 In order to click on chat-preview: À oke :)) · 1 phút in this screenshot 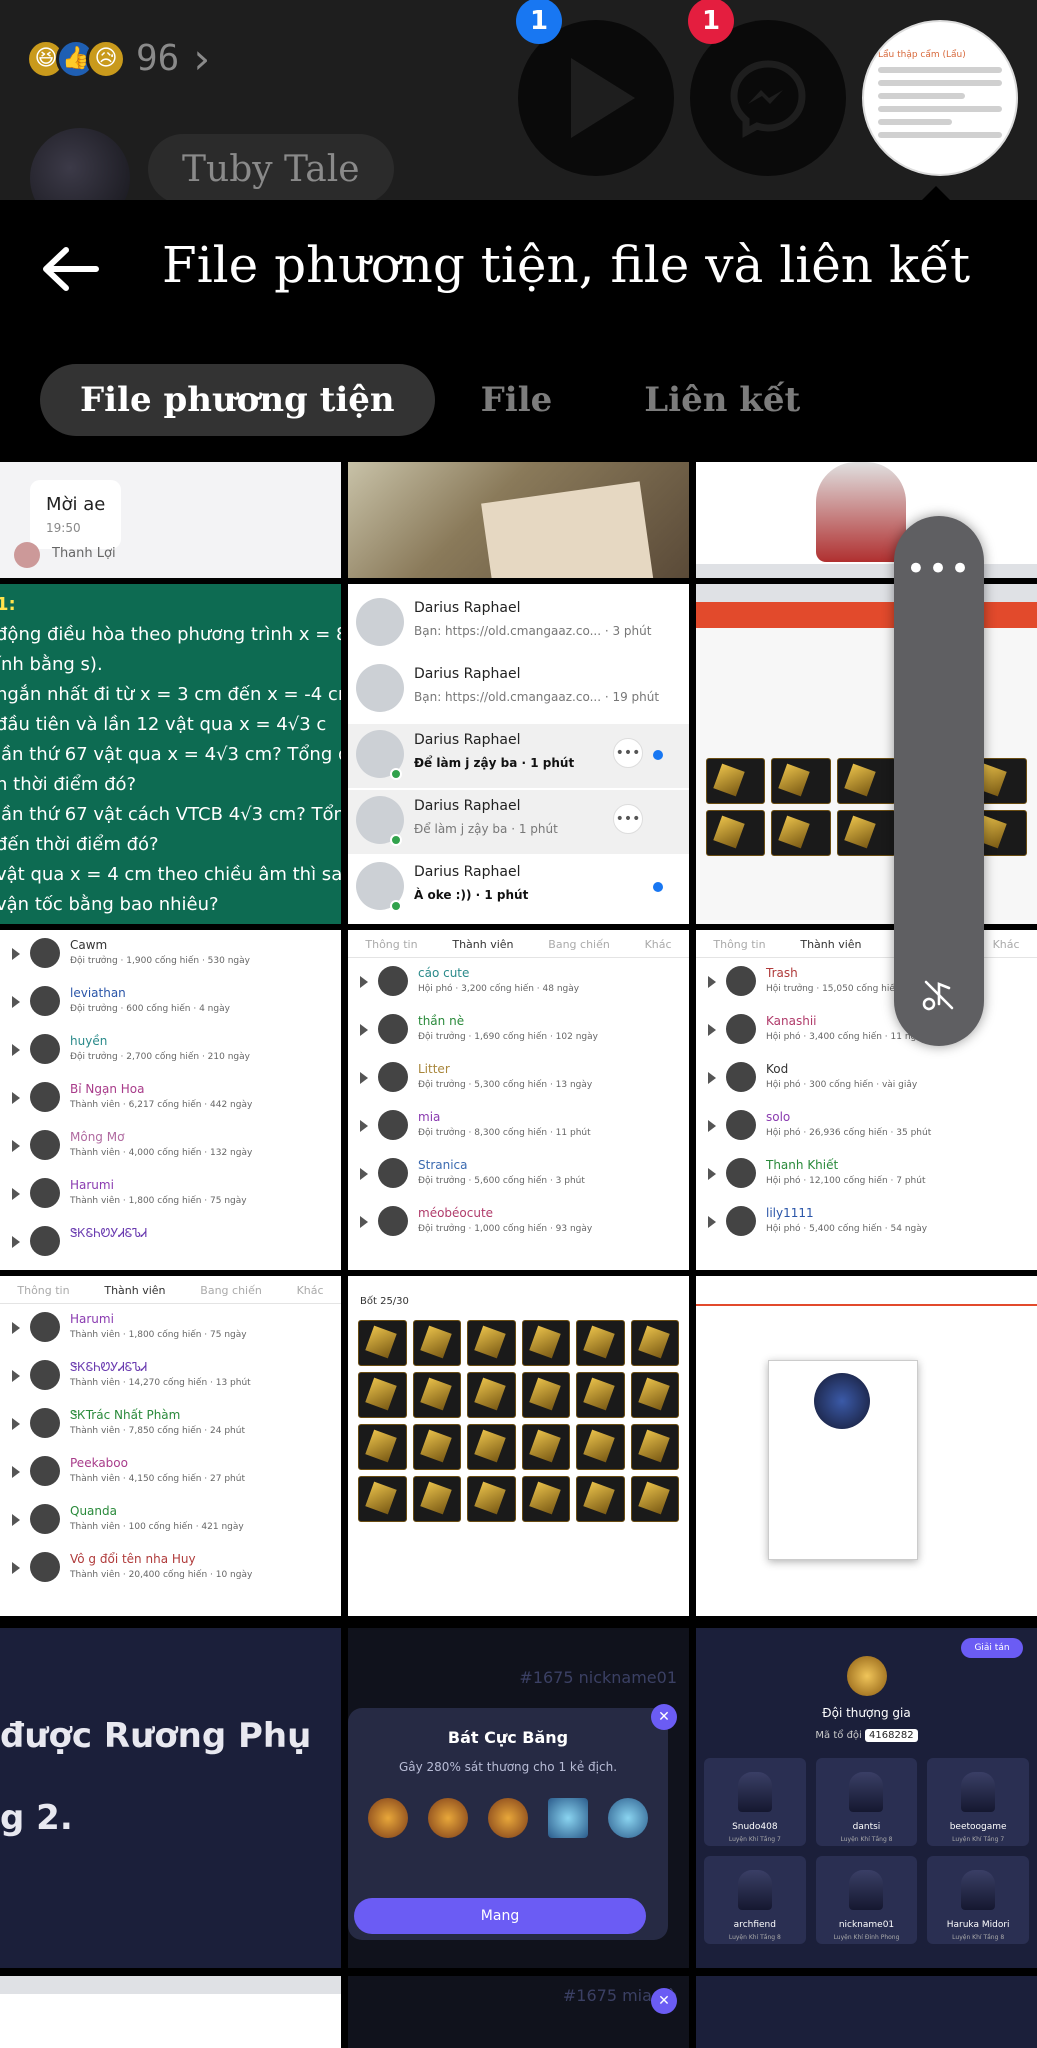, I will do `click(471, 895)`.